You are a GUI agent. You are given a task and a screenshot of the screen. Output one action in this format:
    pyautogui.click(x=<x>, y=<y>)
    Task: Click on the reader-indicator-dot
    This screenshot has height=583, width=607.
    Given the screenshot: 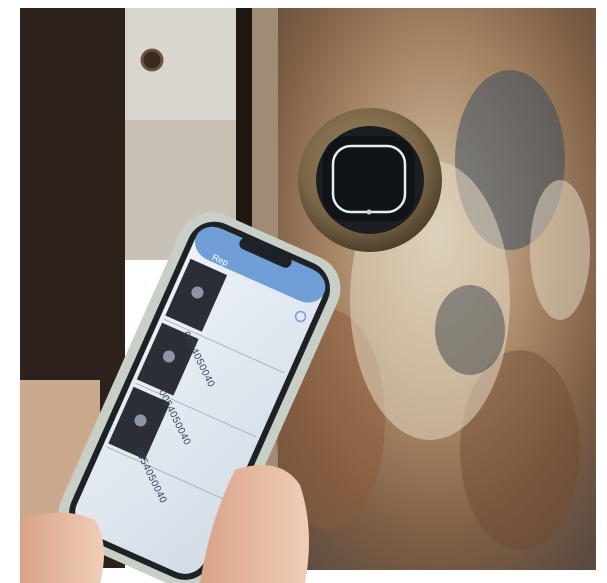 What is the action you would take?
    pyautogui.click(x=369, y=212)
    